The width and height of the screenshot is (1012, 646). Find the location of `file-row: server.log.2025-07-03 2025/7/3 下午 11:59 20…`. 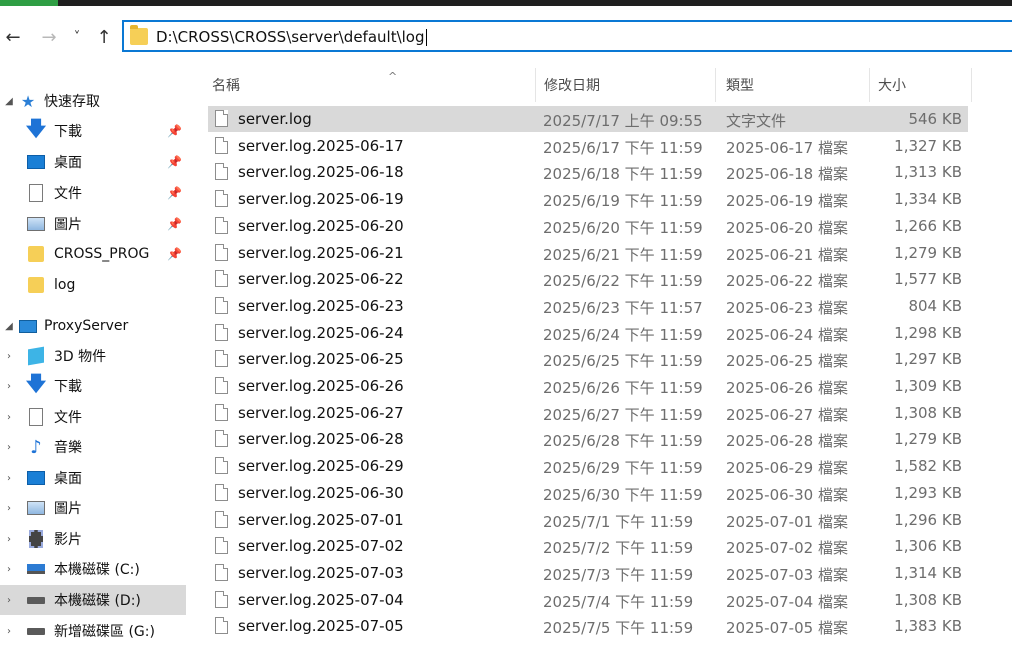

file-row: server.log.2025-07-03 2025/7/3 下午 11:59 20… is located at coordinates (588, 573).